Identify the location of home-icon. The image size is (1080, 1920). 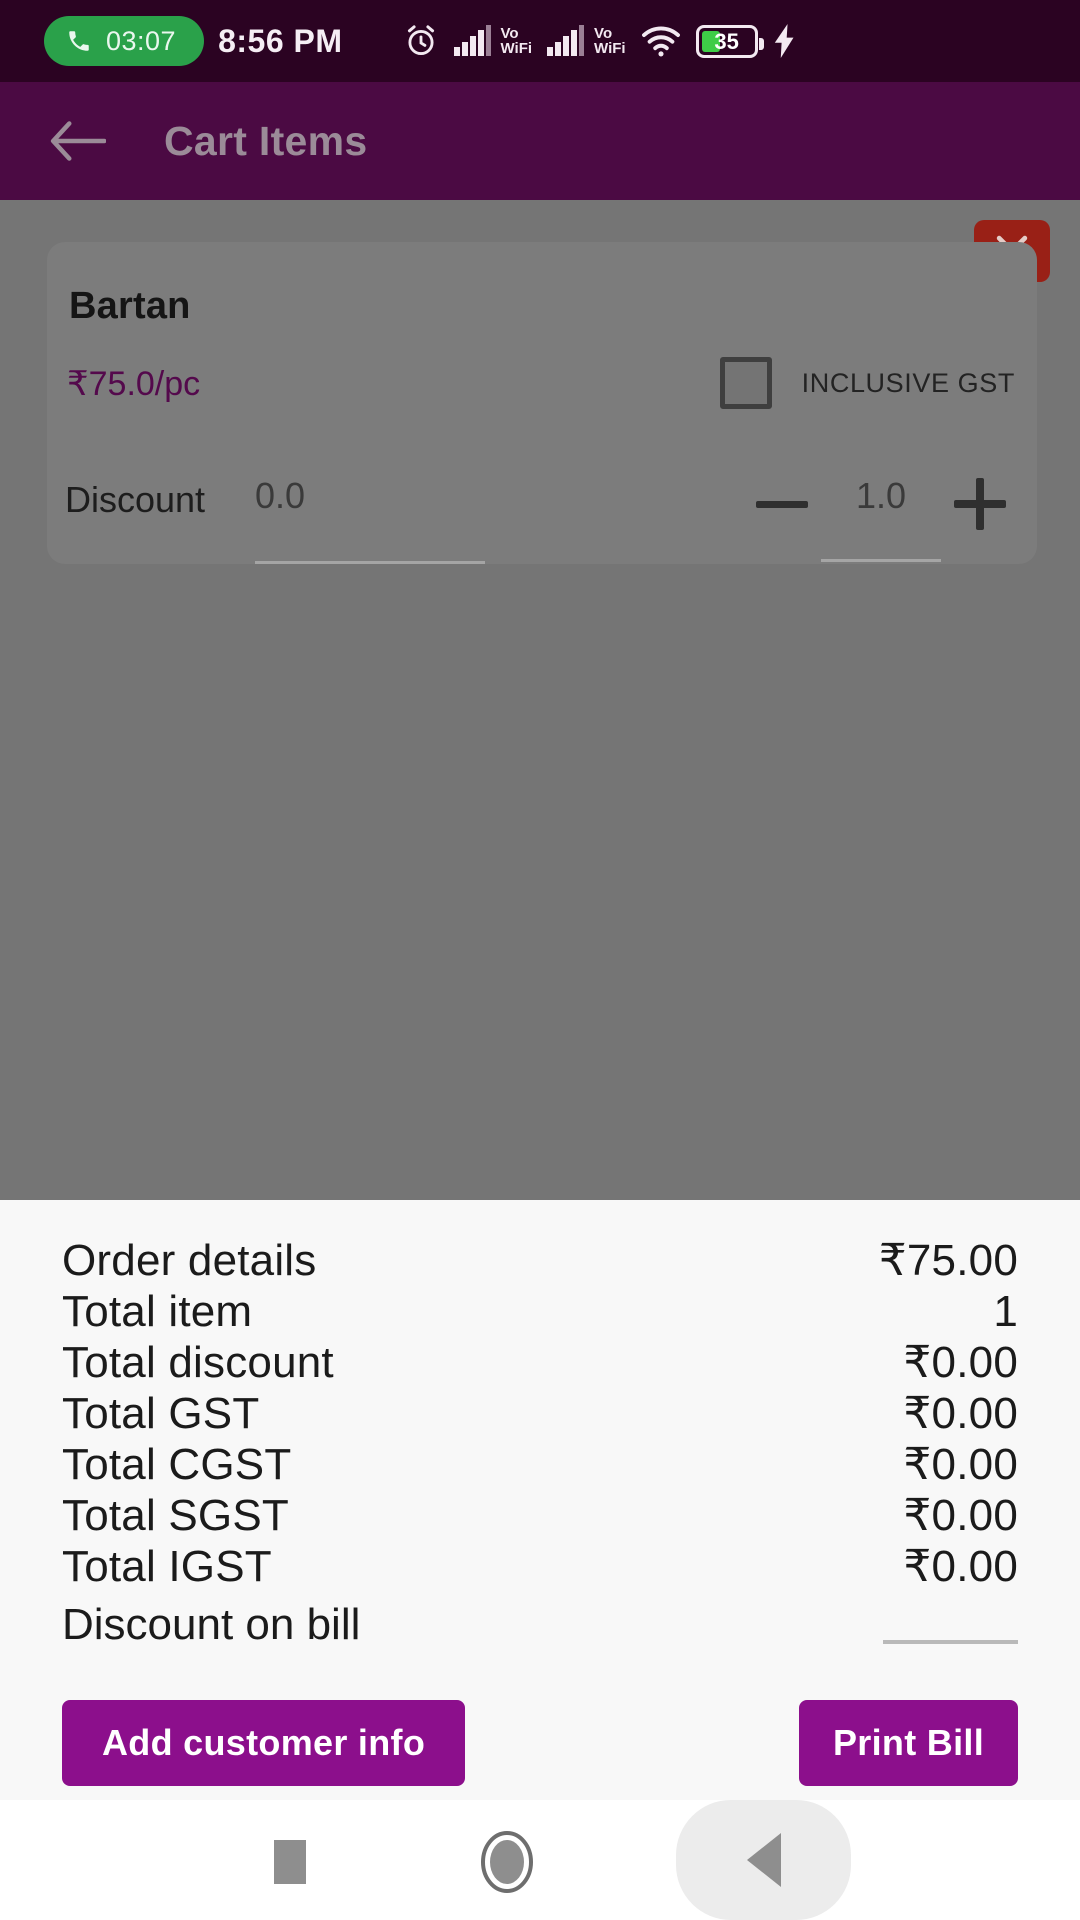
(507, 1862).